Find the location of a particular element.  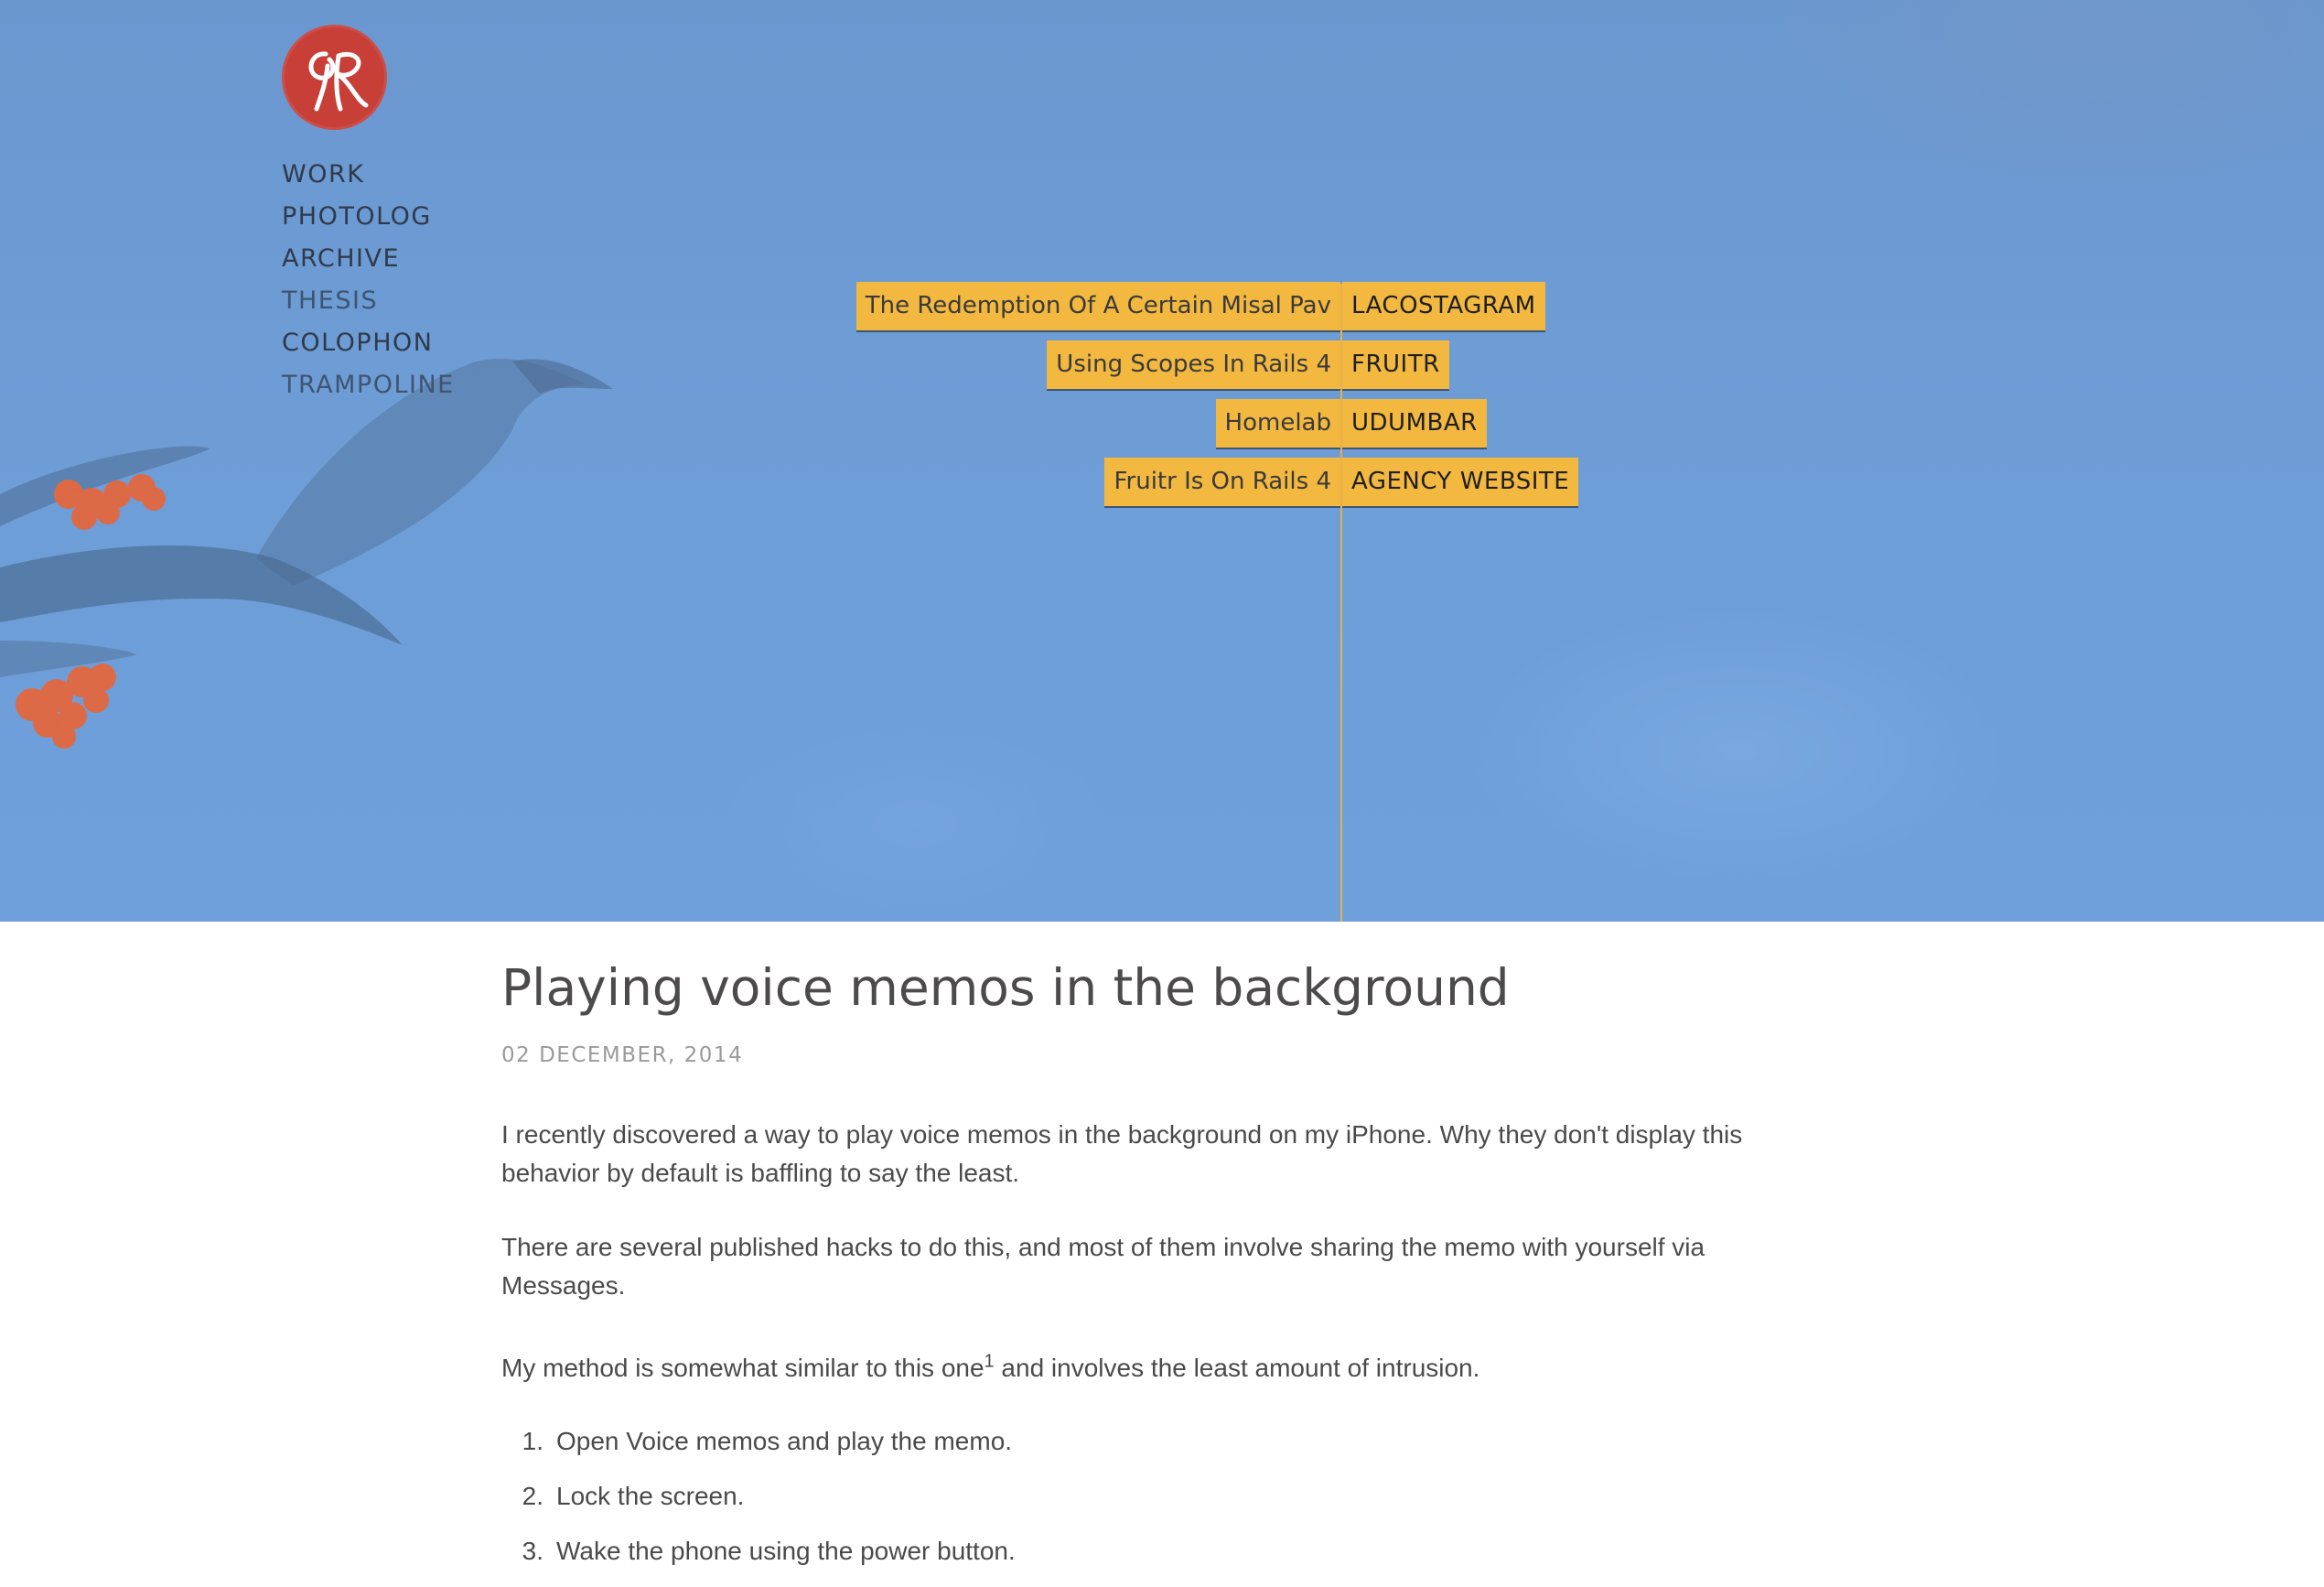

nav-item-work: WORK is located at coordinates (368, 175).